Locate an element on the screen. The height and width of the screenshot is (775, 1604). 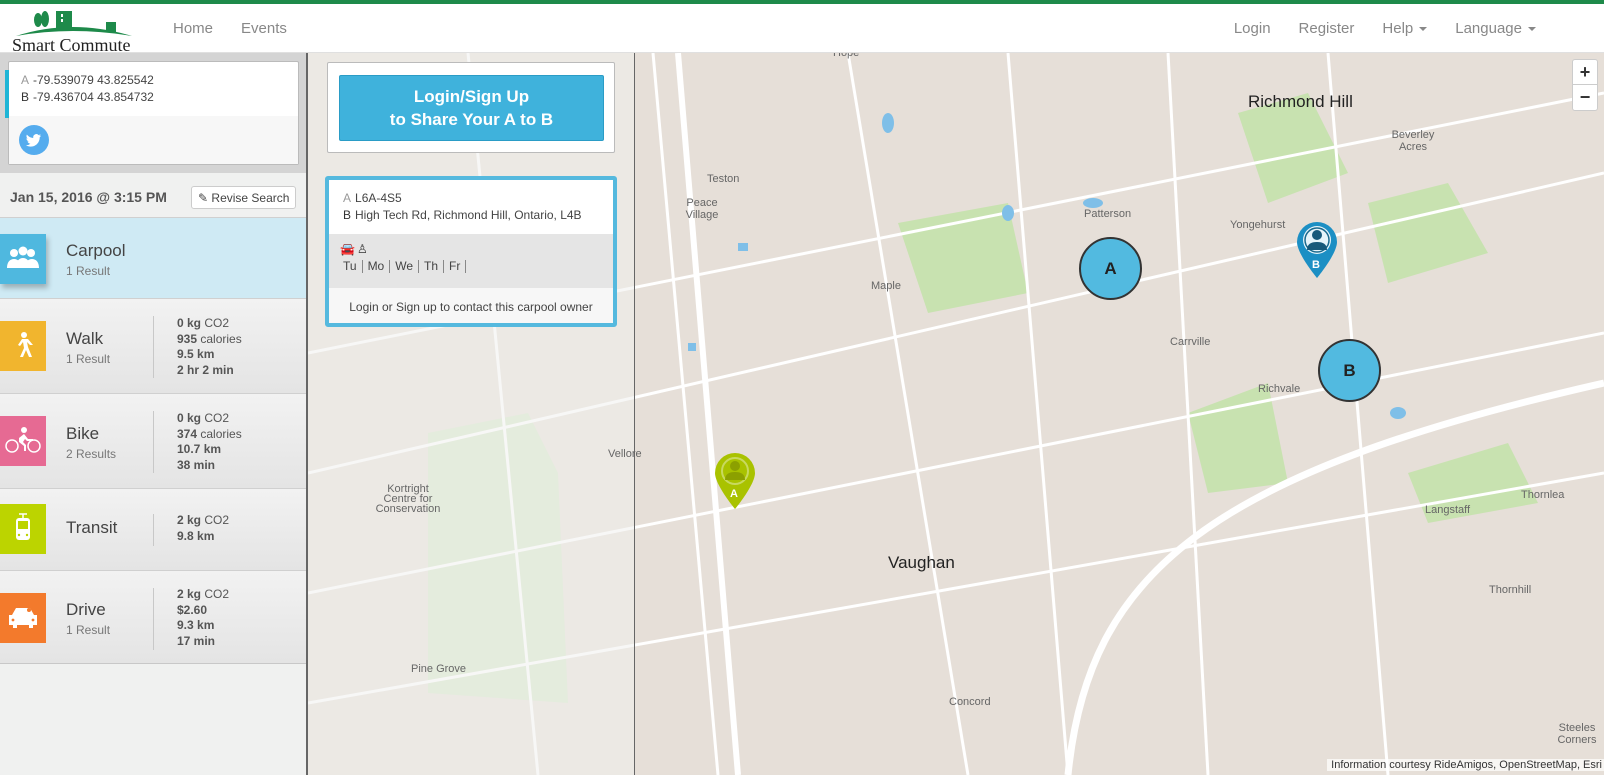
share-cta-card: Login/Sign Up to Share Your A to B is located at coordinates (471, 107).